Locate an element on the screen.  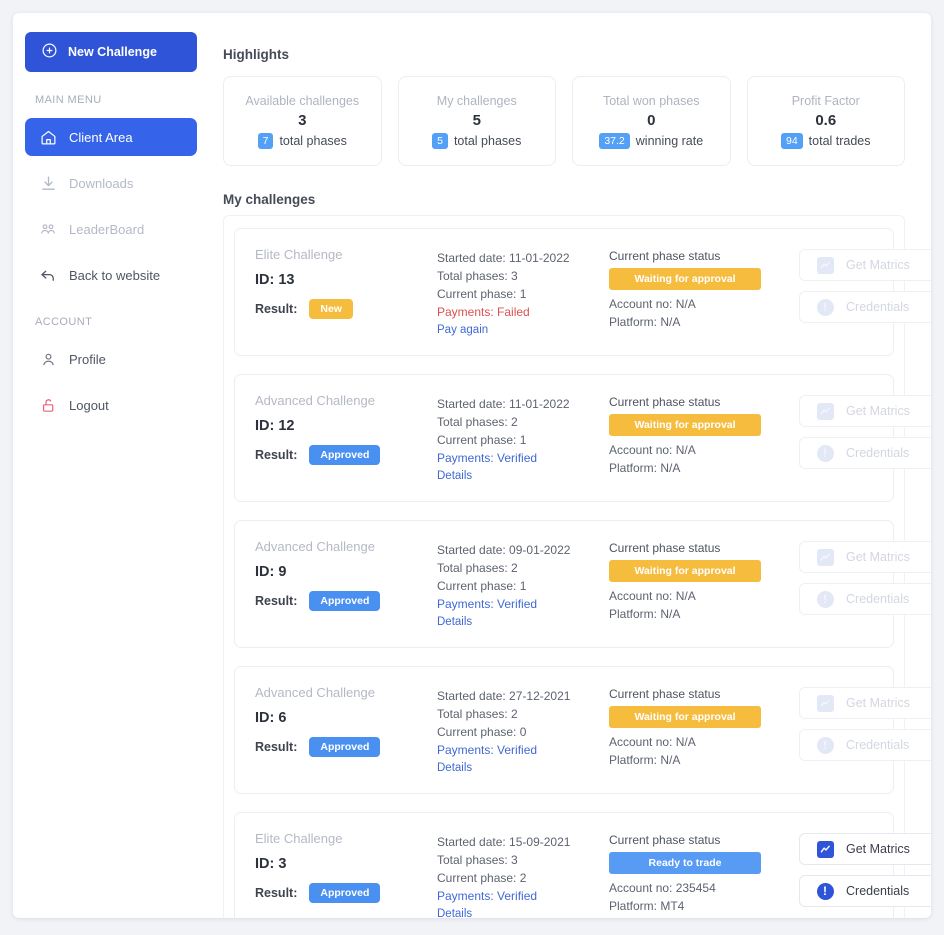
user-icon is located at coordinates (48, 359).